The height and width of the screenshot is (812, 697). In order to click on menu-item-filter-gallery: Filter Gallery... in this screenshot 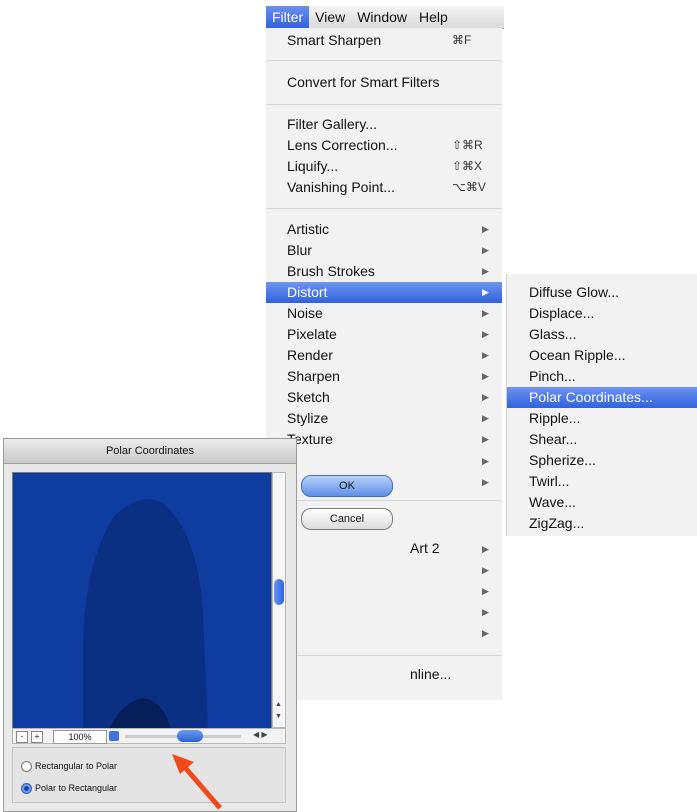, I will do `click(384, 124)`.